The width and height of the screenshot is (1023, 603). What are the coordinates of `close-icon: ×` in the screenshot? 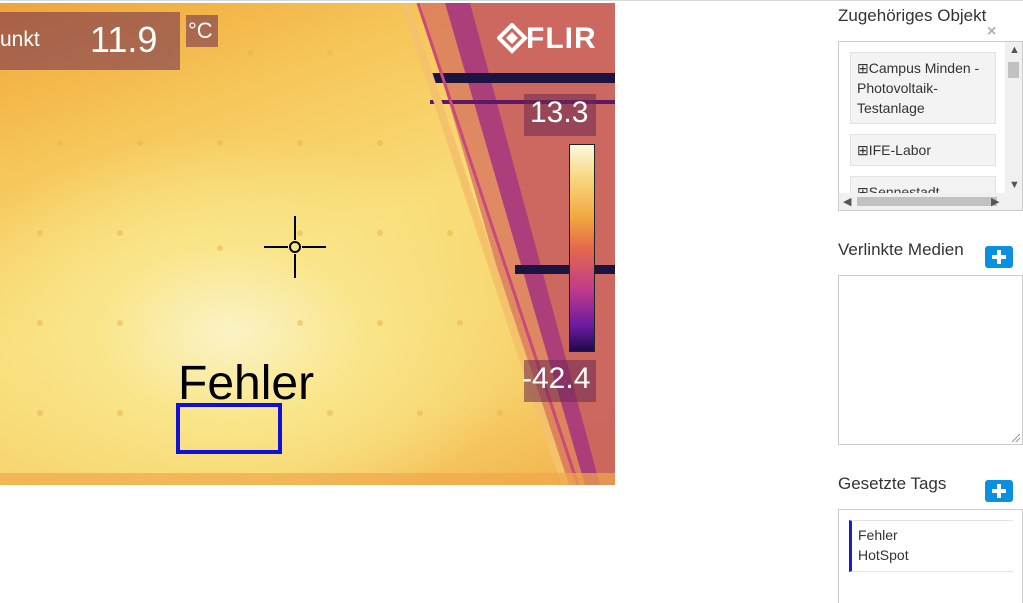 It's located at (991, 32).